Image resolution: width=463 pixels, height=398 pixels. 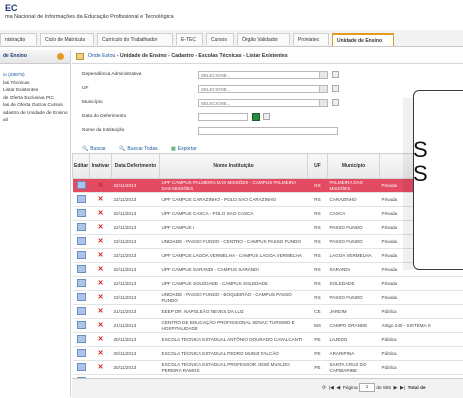 What do you see at coordinates (363, 39) in the screenshot?
I see `tab-unidade-ensino: Unidade de Ensino` at bounding box center [363, 39].